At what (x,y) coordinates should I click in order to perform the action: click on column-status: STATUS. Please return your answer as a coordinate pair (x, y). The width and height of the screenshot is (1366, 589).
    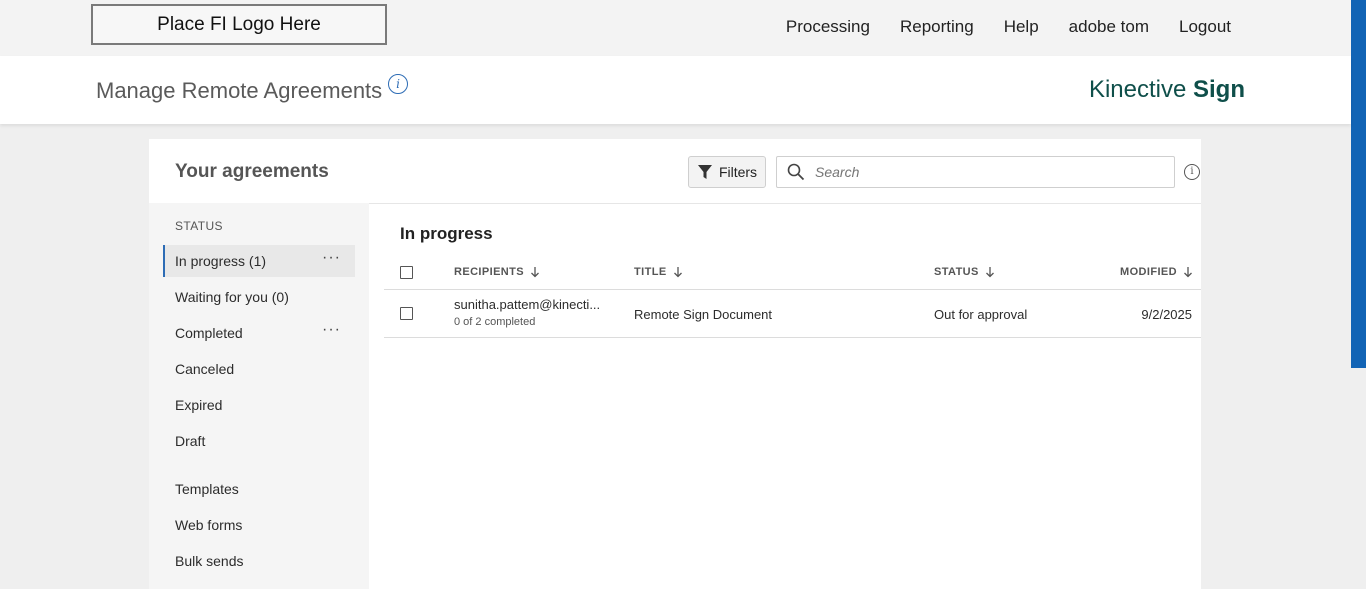
    Looking at the image, I should click on (964, 272).